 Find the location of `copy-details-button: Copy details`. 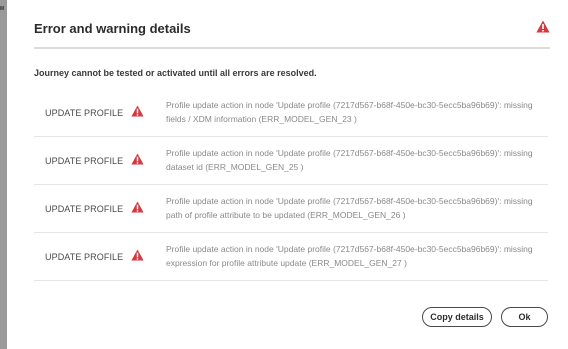

copy-details-button: Copy details is located at coordinates (457, 317).